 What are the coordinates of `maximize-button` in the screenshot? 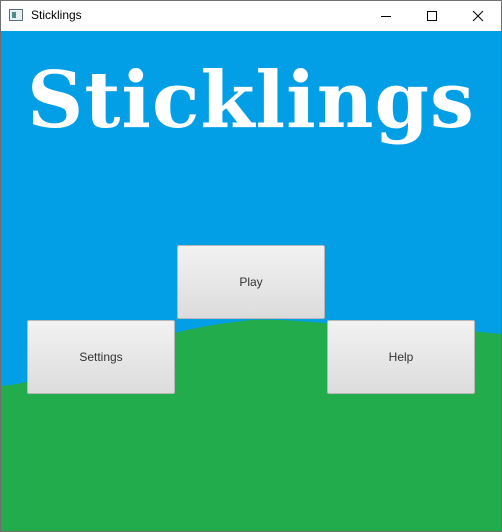 It's located at (432, 16).